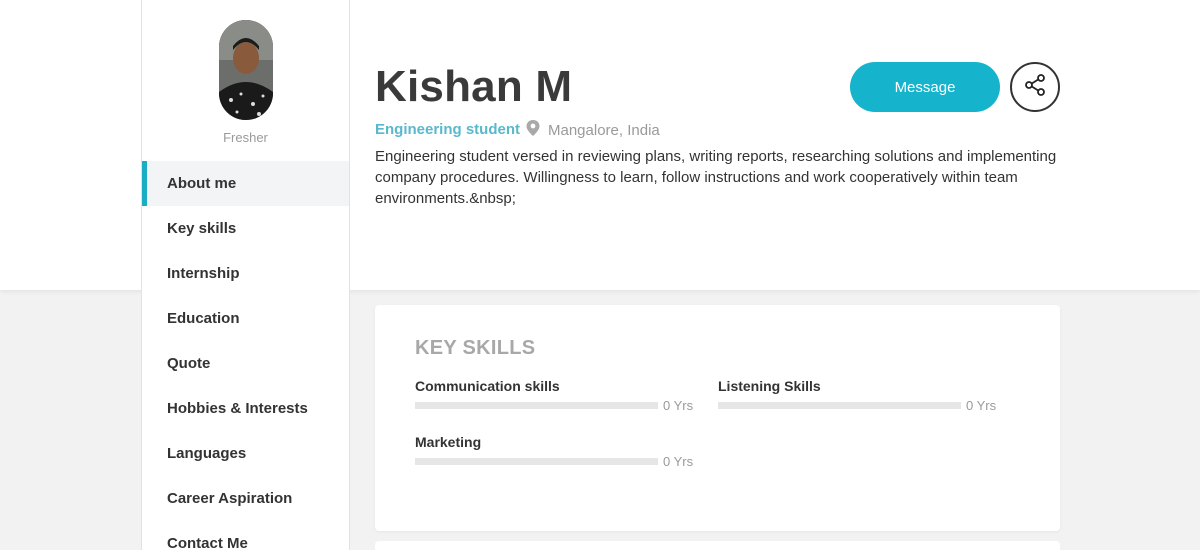 The height and width of the screenshot is (550, 1200). What do you see at coordinates (858, 395) in the screenshot?
I see `skill-item: Listening Skills 0 Yrs` at bounding box center [858, 395].